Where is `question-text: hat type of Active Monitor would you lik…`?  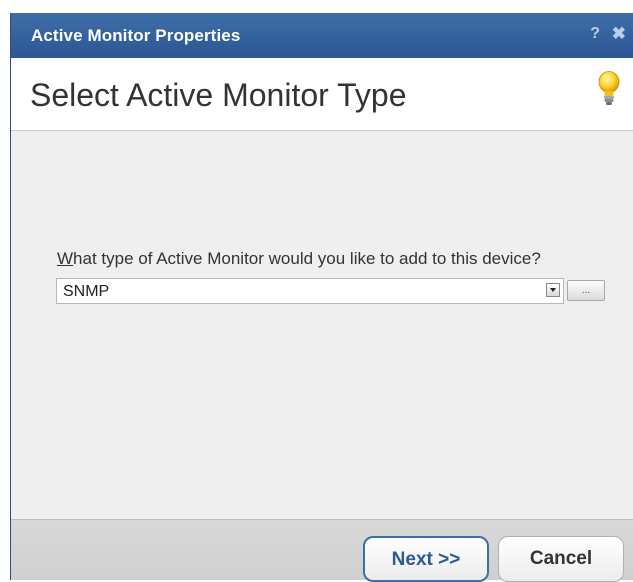
question-text: hat type of Active Monitor would you lik… is located at coordinates (307, 258).